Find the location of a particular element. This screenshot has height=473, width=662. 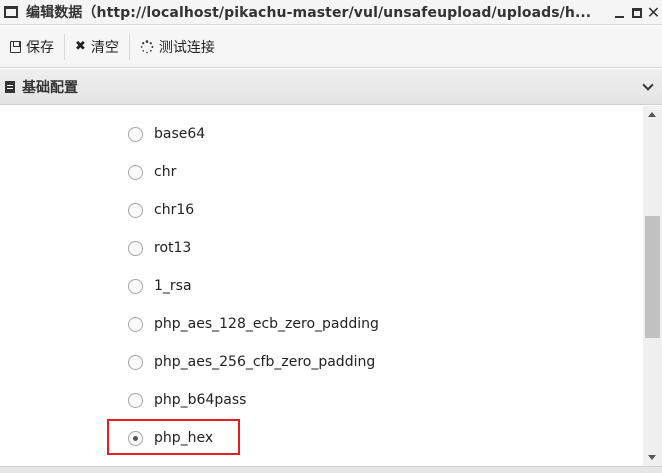

radio-option: php_aes_128_ecb_zero_padding is located at coordinates (253, 324).